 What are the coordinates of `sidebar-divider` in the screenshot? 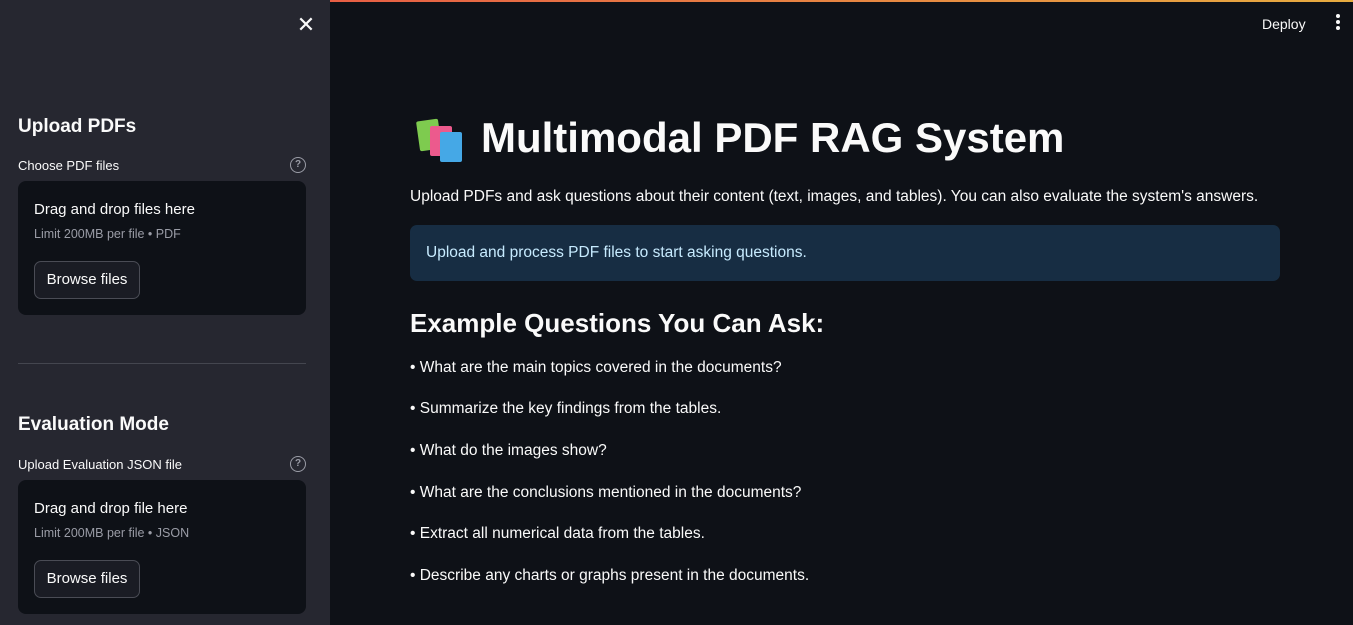 It's located at (162, 363).